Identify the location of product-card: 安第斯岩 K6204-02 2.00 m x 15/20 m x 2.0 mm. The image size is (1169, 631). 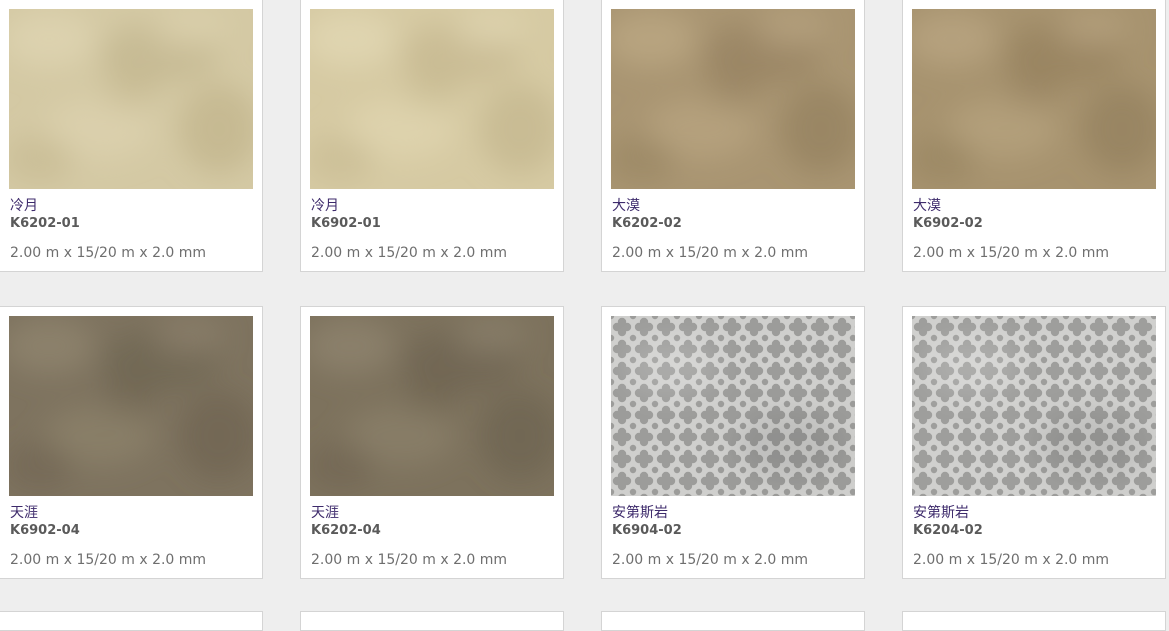
(1034, 442).